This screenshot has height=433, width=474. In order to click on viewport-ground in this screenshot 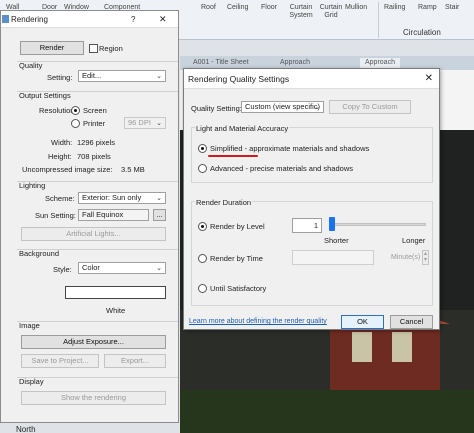, I will do `click(327, 411)`.